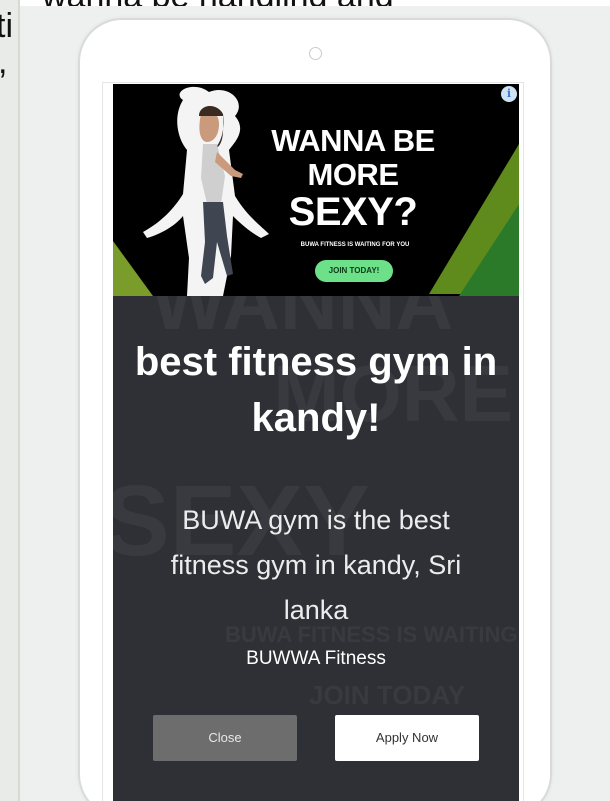 This screenshot has height=801, width=610. I want to click on ad-headline: WANNA BE MORE SEXY?, so click(353, 178).